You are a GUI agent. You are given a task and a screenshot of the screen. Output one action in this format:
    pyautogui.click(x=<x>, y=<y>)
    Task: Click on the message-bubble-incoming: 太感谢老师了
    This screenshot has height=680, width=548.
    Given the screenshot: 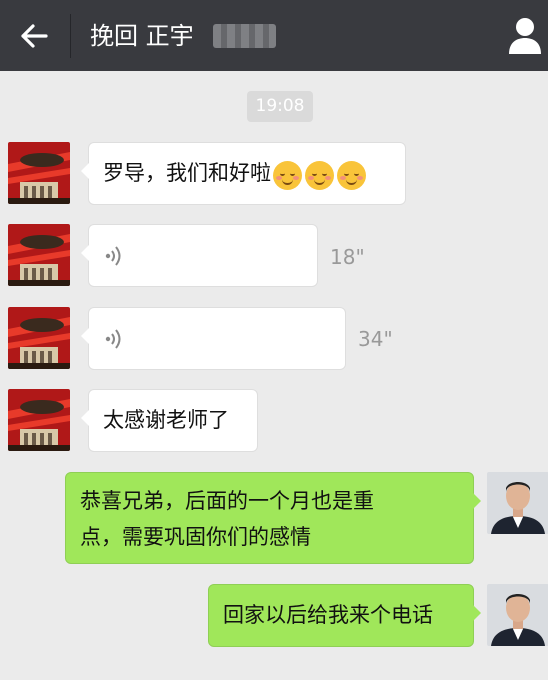 What is the action you would take?
    pyautogui.click(x=169, y=420)
    